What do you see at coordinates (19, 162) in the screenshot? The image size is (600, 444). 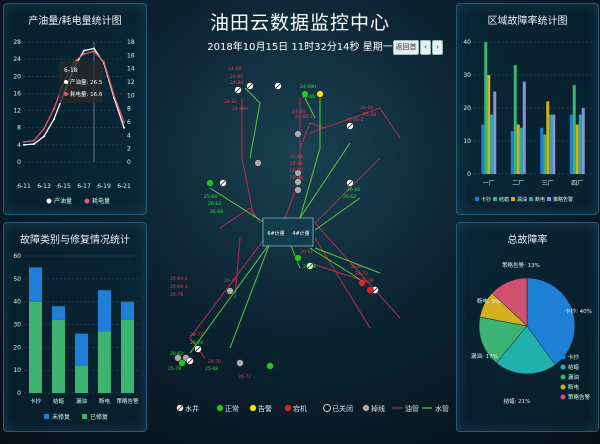 I see `y-left-tick-label: 0` at bounding box center [19, 162].